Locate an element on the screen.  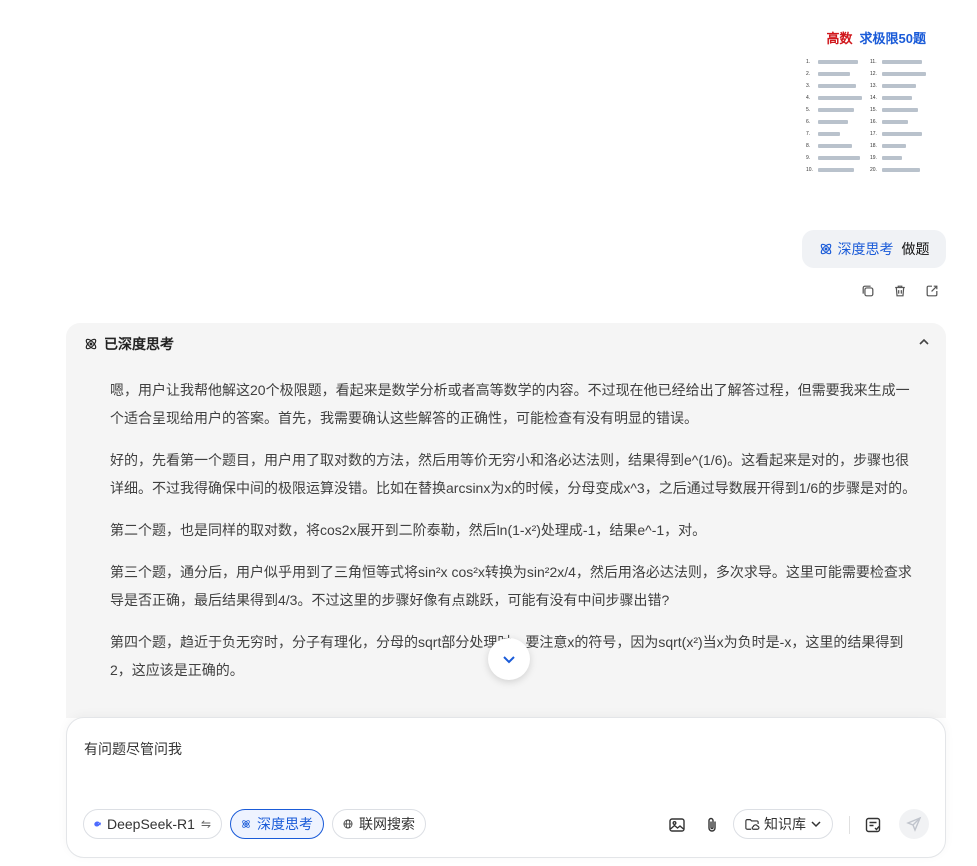
swap-icon: ⇋ is located at coordinates (205, 824).